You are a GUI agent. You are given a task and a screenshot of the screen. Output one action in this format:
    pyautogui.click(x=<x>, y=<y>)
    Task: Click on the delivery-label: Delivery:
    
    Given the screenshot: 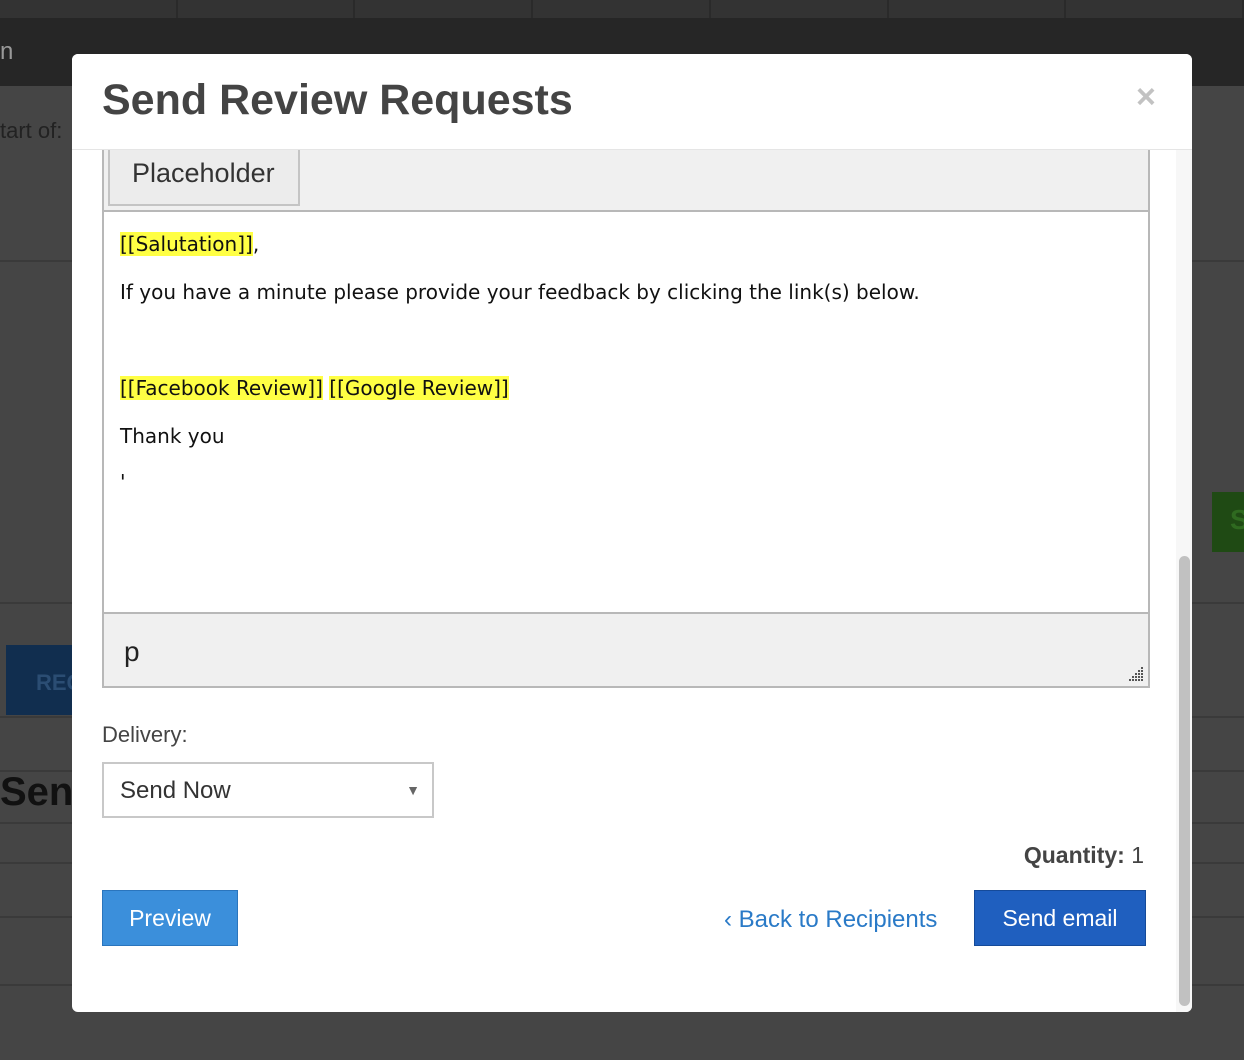 What is the action you would take?
    pyautogui.click(x=145, y=734)
    